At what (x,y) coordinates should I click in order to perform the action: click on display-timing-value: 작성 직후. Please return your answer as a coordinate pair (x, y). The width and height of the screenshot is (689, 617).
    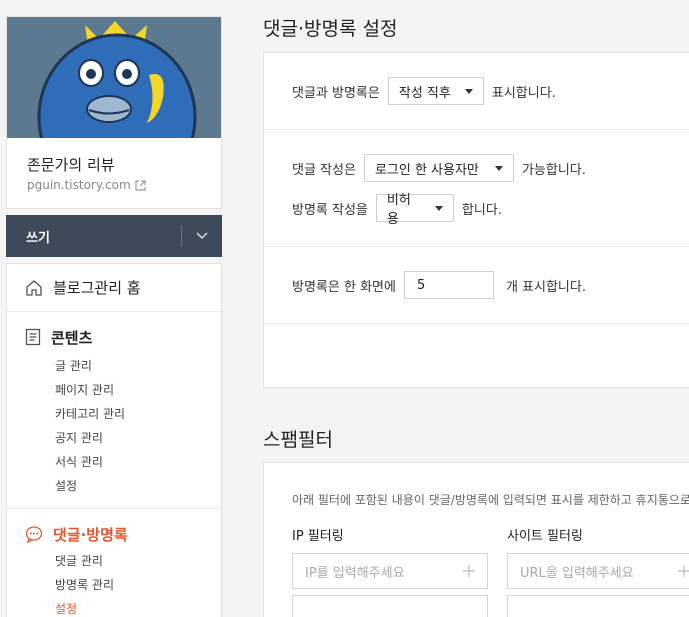
    Looking at the image, I should click on (424, 93).